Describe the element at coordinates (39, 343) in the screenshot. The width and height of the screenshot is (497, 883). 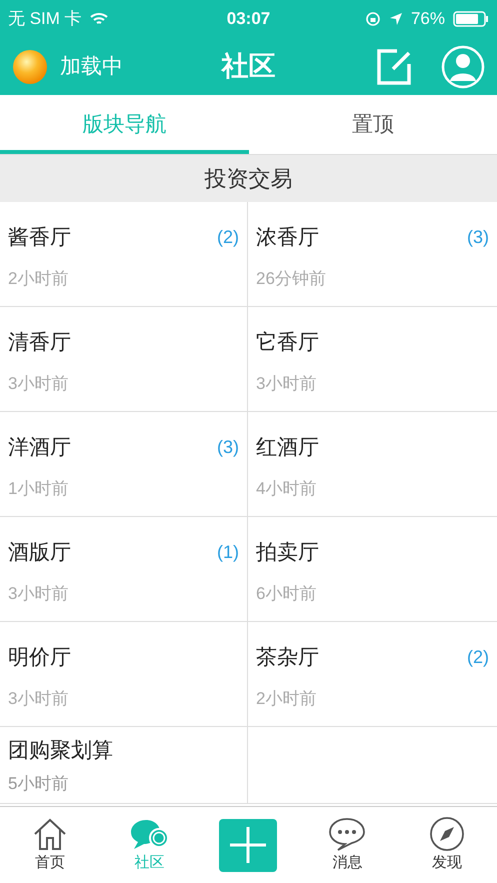
I see `forum-name: 清香厅` at that location.